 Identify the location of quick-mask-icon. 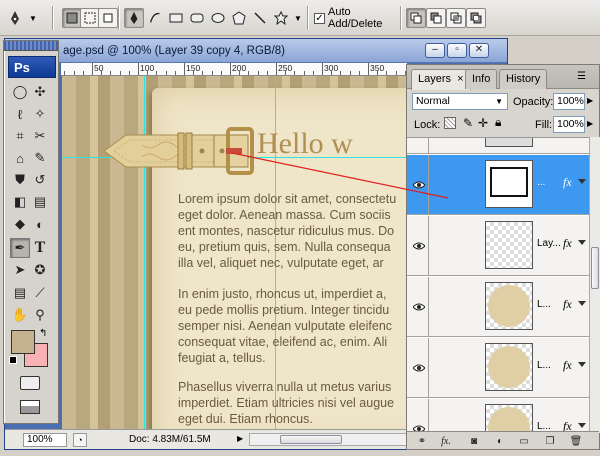
(30, 383).